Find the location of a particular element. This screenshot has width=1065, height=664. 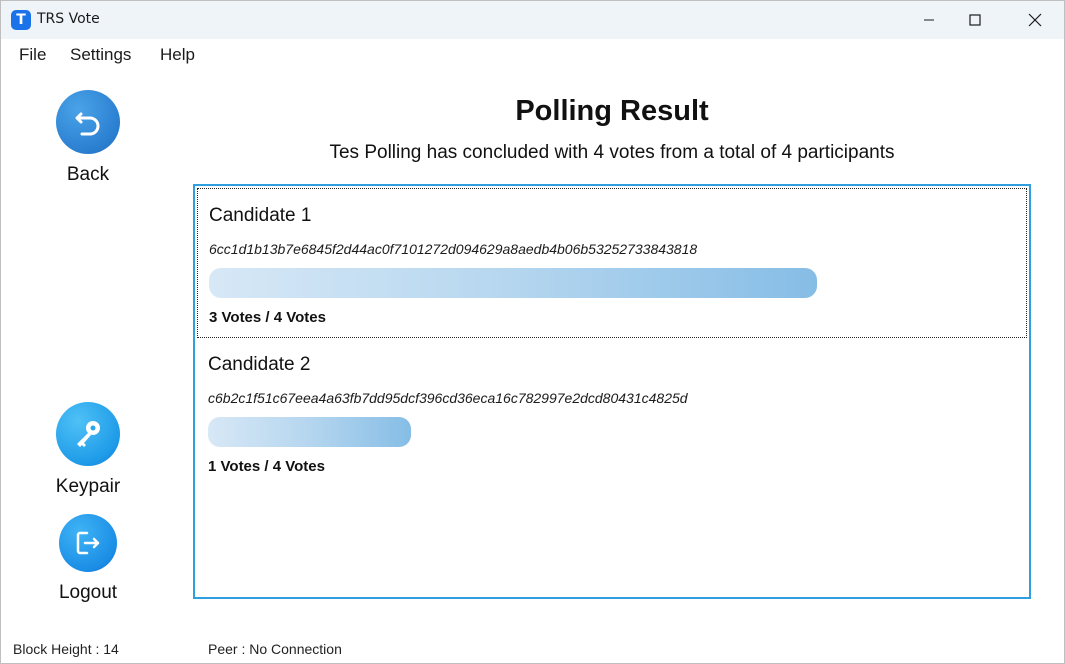

maximize-button is located at coordinates (975, 20).